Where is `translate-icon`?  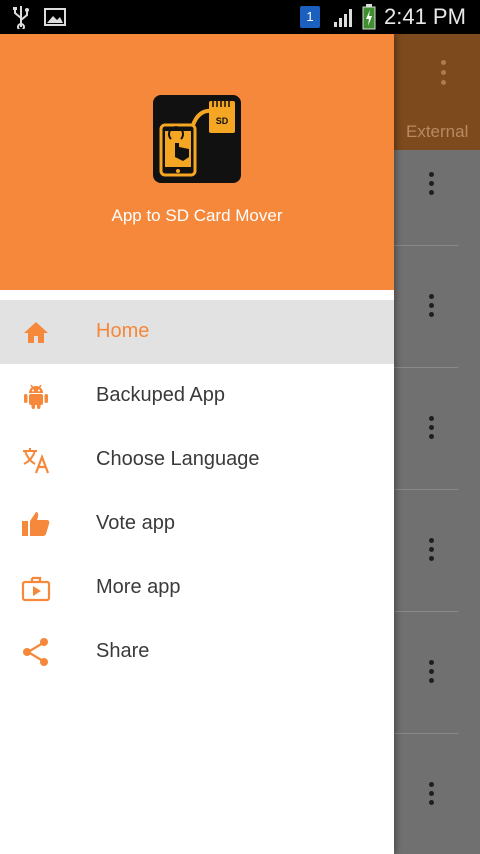 translate-icon is located at coordinates (36, 461).